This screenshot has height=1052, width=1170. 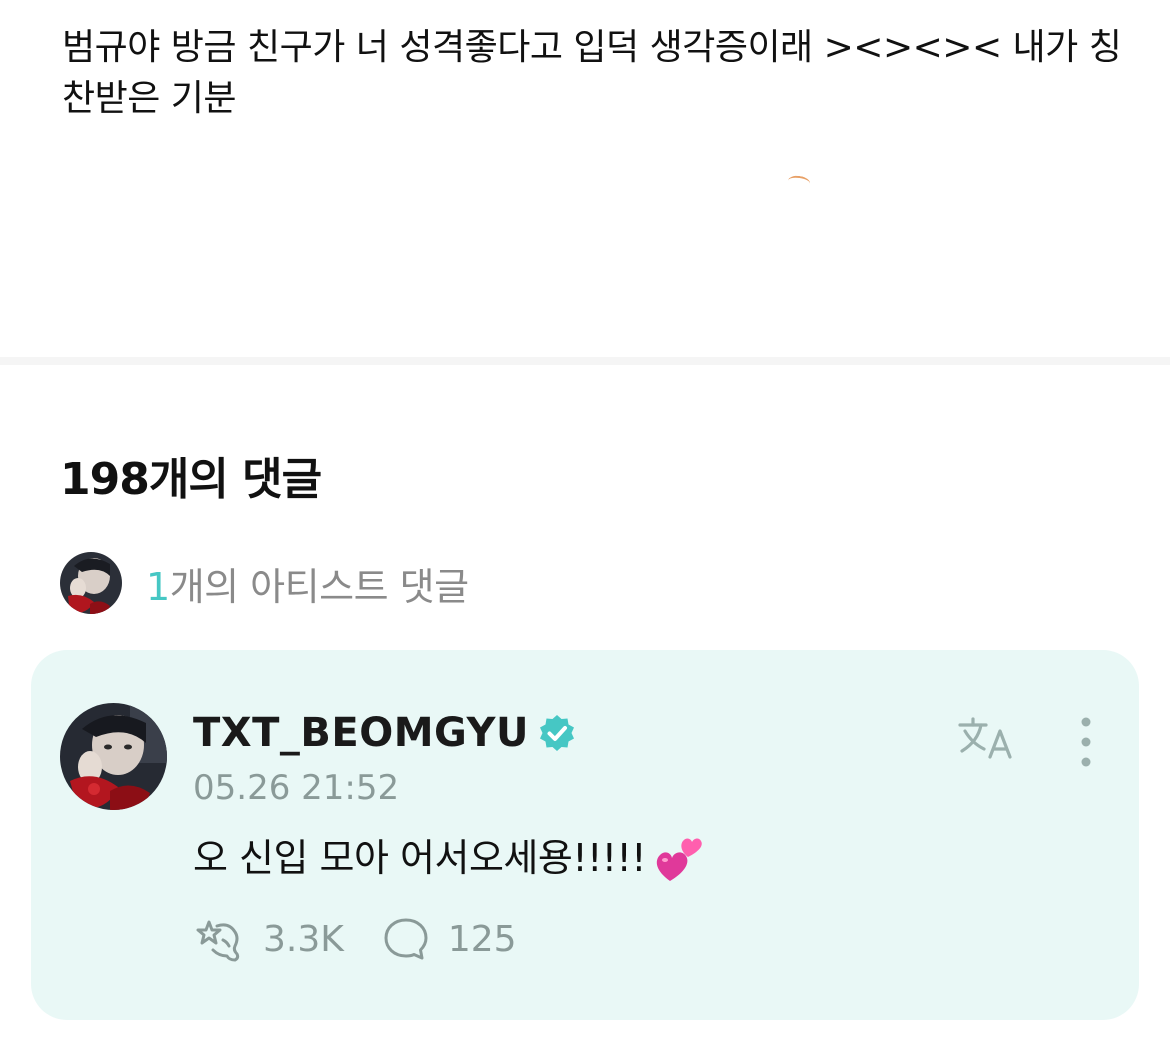 What do you see at coordinates (361, 733) in the screenshot?
I see `comment-author-name: TXT_BEOMGYU` at bounding box center [361, 733].